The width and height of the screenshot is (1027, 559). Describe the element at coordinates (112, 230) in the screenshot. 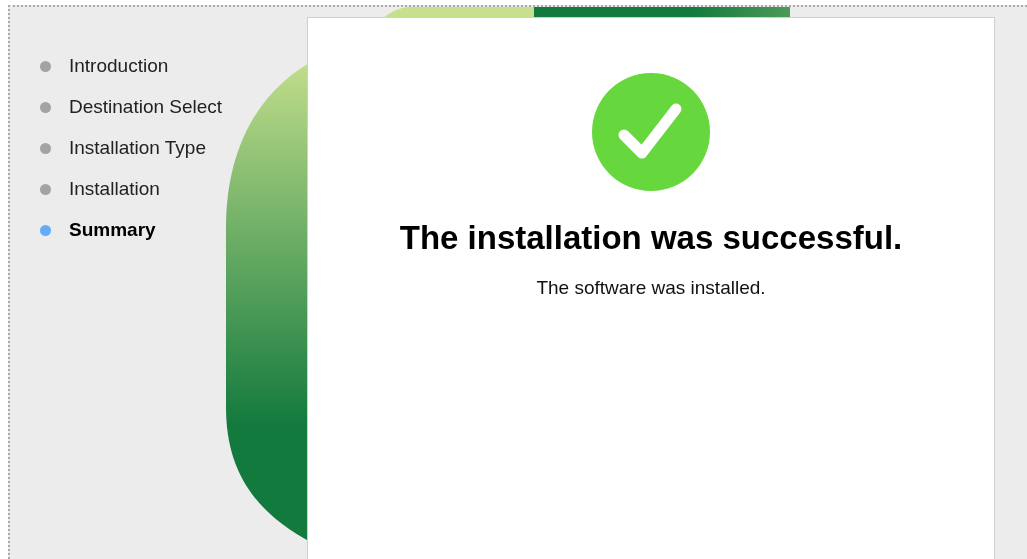

I see `step-label: Summary` at that location.